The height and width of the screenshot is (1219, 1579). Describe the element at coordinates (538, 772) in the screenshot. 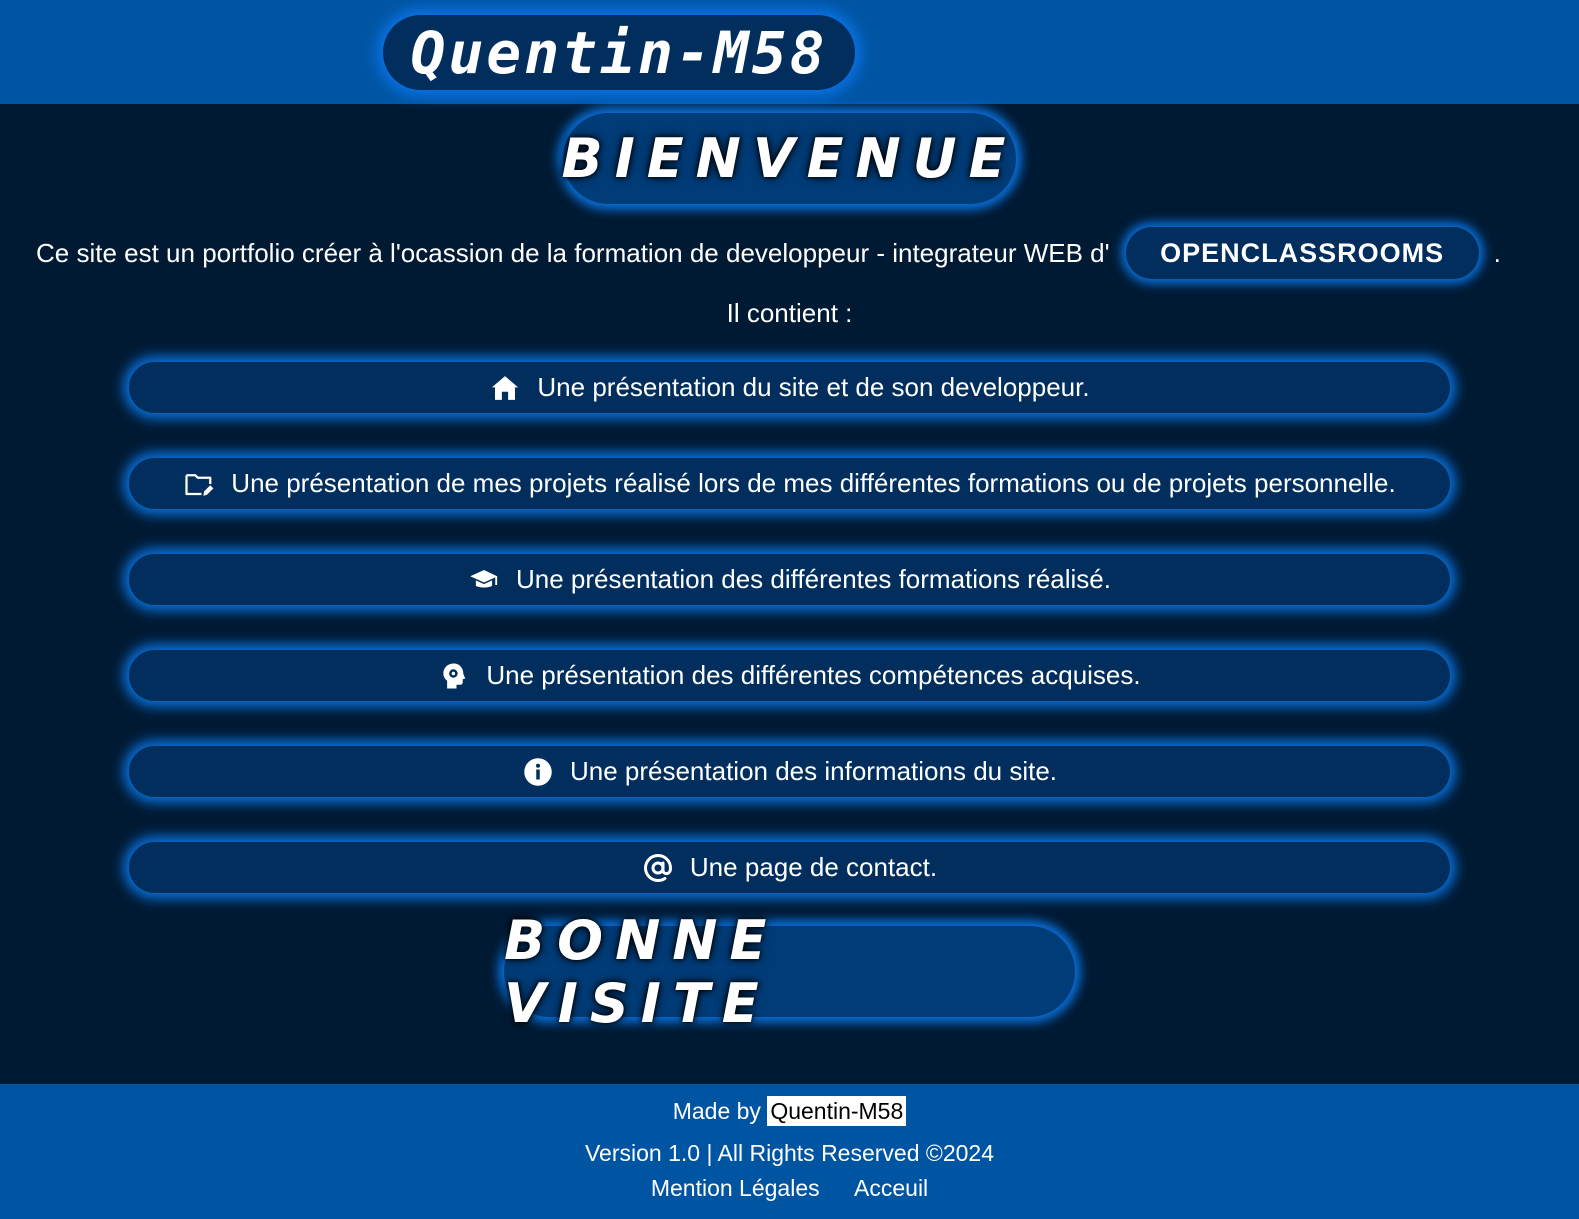

I see `info-icon` at that location.